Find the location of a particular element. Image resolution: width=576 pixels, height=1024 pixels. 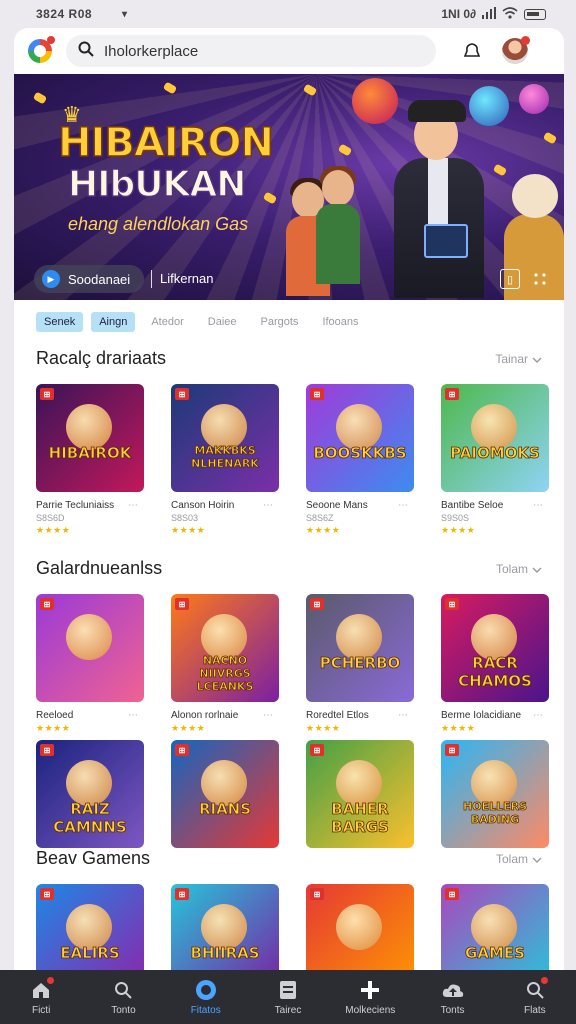

fullscreen-icon: ▯ is located at coordinates (510, 279).